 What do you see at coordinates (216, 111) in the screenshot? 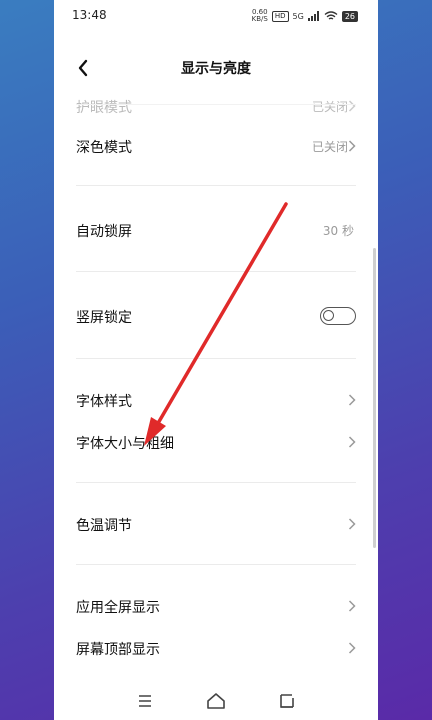
I see `row-eye-protection: 护眼模式 已关闭` at bounding box center [216, 111].